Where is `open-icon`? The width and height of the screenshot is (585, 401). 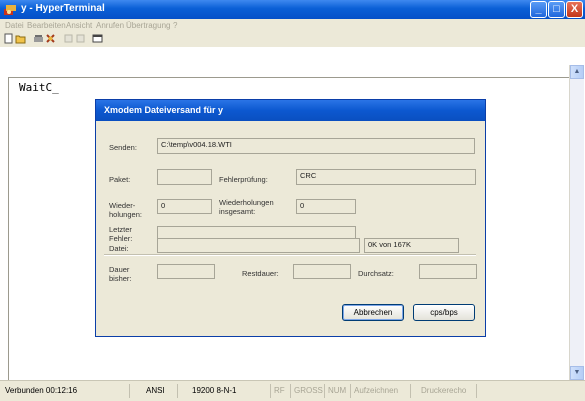
open-icon is located at coordinates (20, 38).